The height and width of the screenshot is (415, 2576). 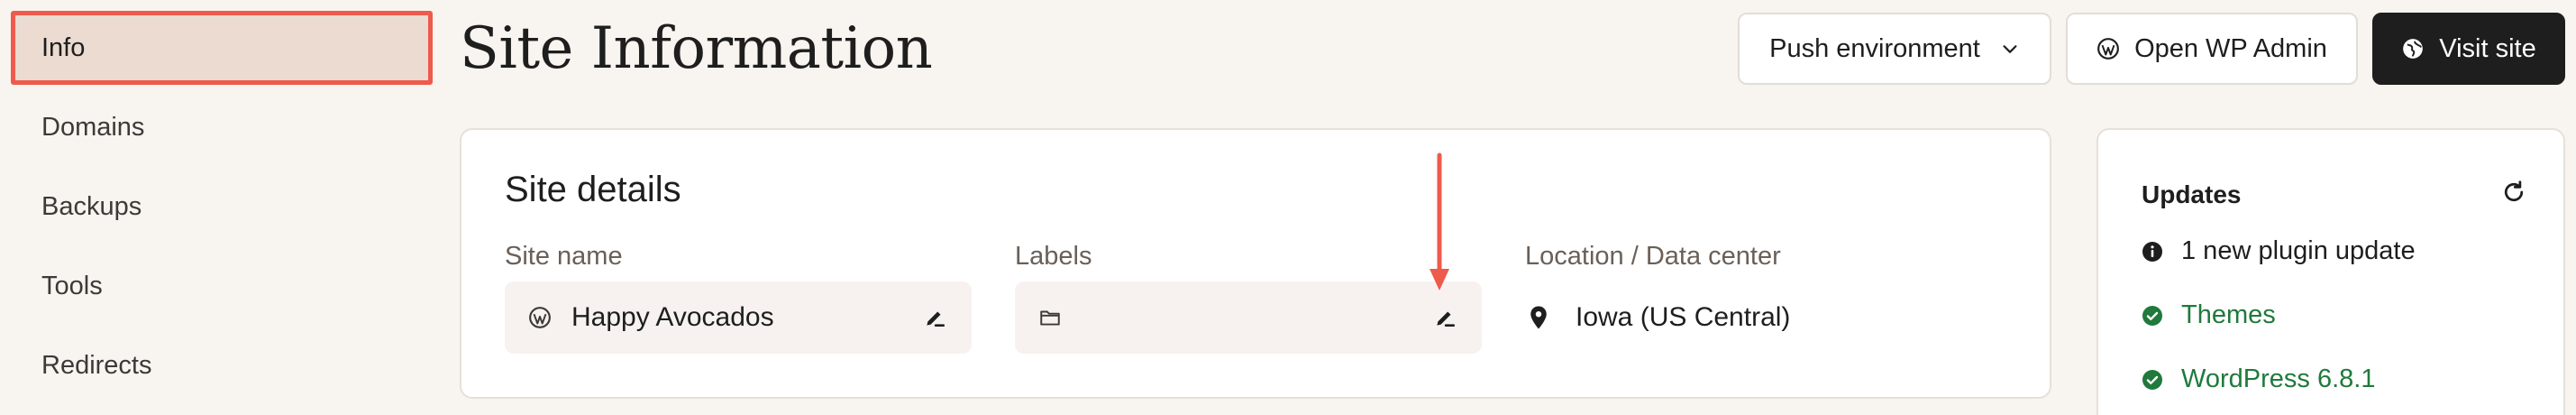 What do you see at coordinates (72, 285) in the screenshot?
I see `sidebar-item-label: Tools` at bounding box center [72, 285].